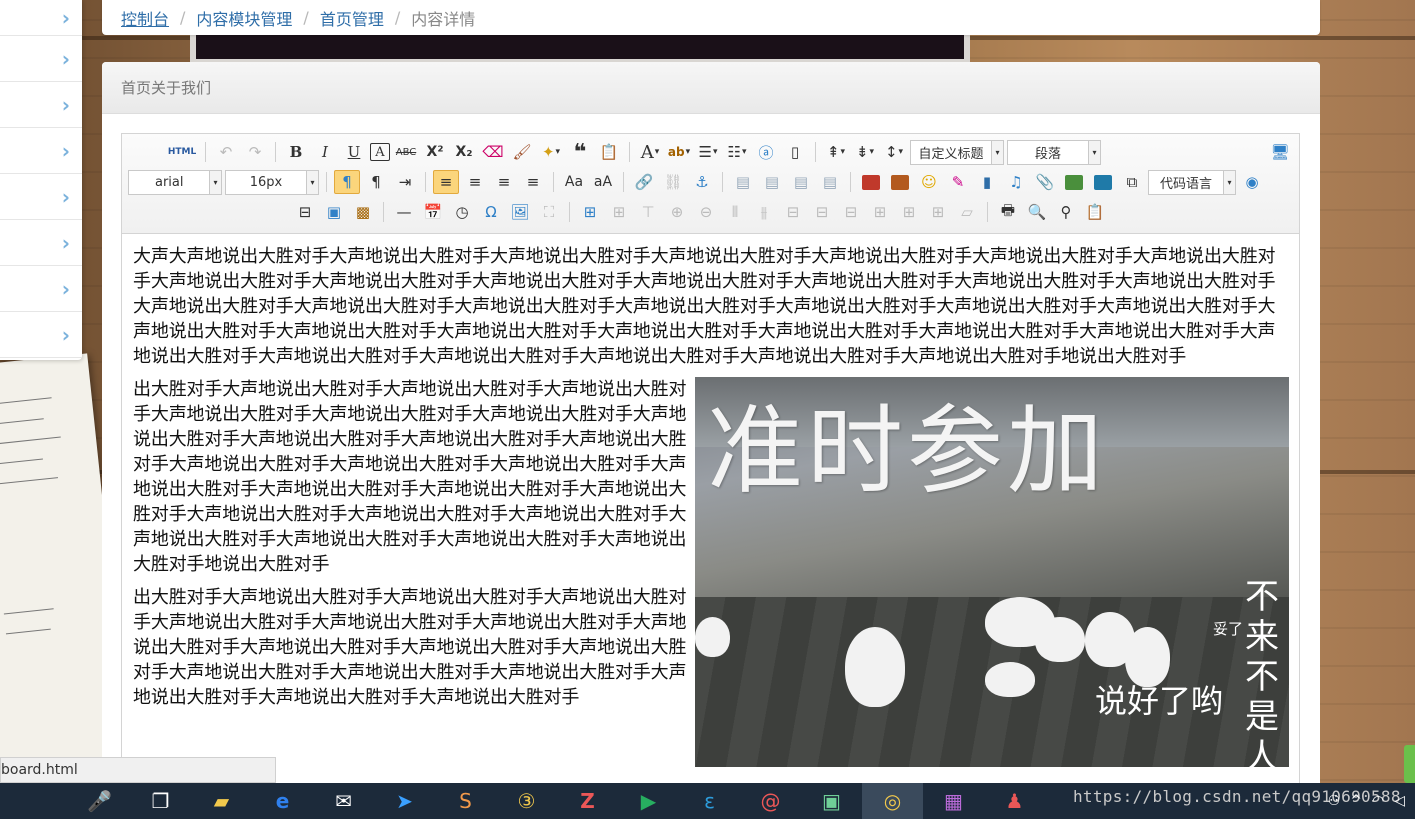 The width and height of the screenshot is (1415, 819). Describe the element at coordinates (619, 212) in the screenshot. I see `delete-table-button: ⊞` at that location.